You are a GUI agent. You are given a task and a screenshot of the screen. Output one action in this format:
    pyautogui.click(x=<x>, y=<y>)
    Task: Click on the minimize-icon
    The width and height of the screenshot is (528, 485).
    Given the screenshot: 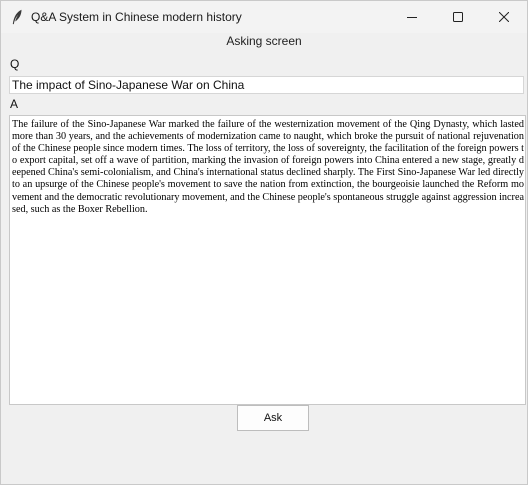 What is the action you would take?
    pyautogui.click(x=412, y=17)
    